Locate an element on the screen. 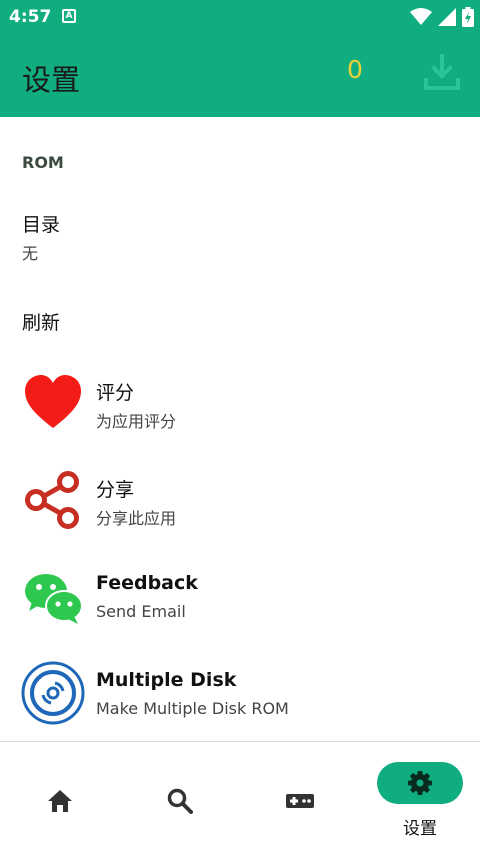 This screenshot has width=480, height=853. disk-icon is located at coordinates (53, 693).